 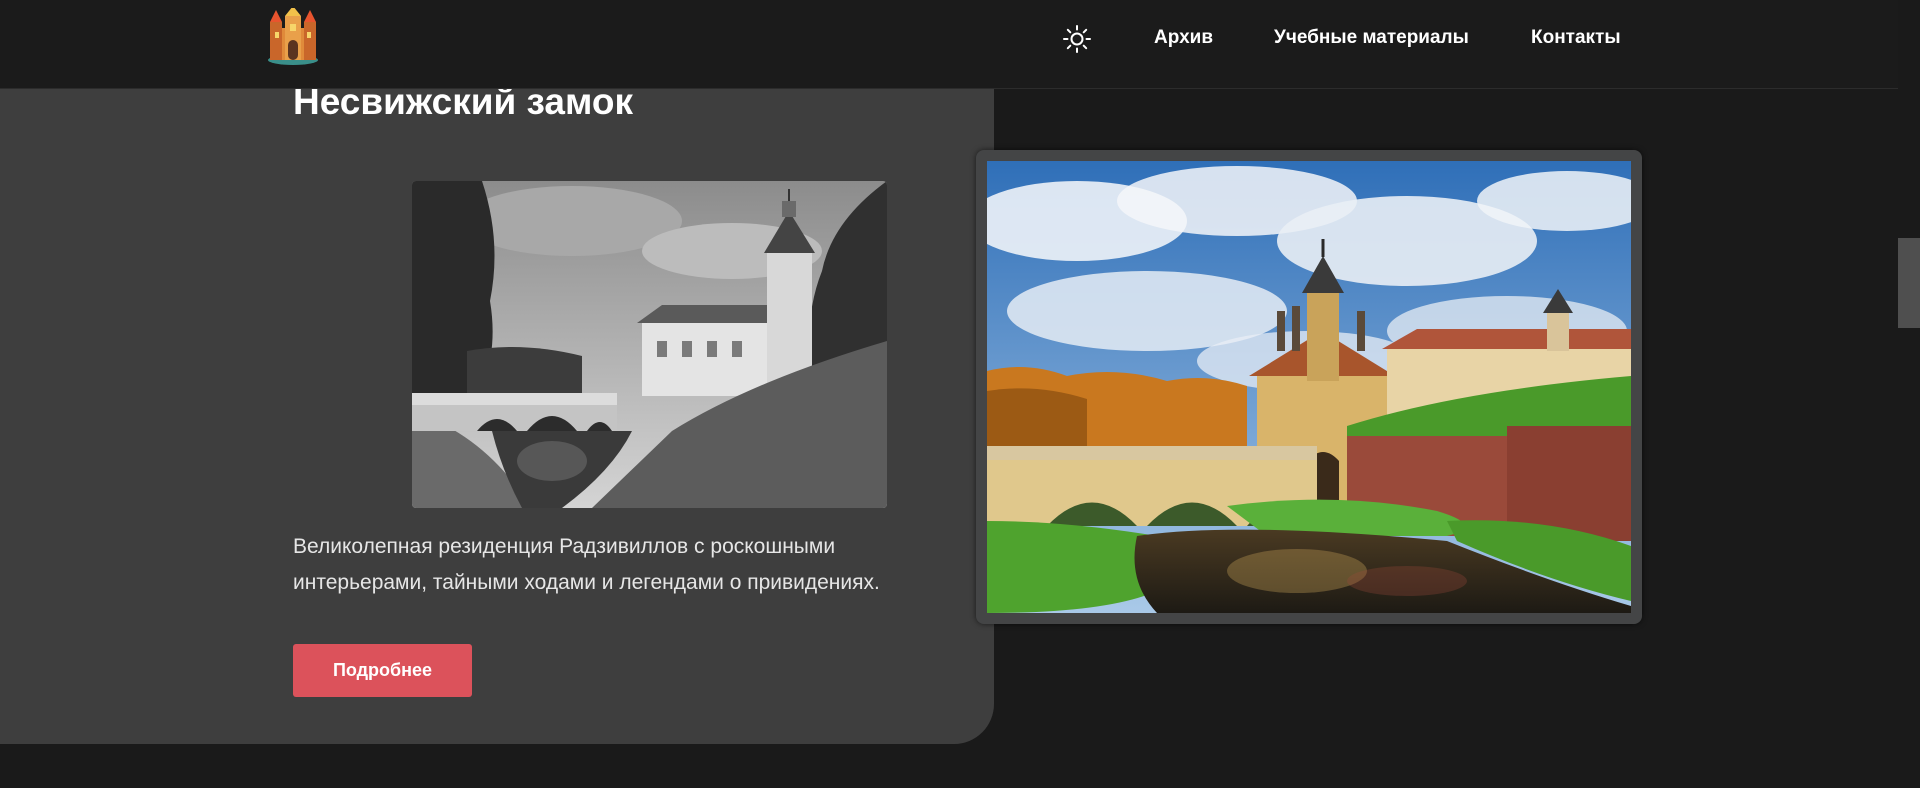 What do you see at coordinates (1909, 394) in the screenshot?
I see `scrollbar-track` at bounding box center [1909, 394].